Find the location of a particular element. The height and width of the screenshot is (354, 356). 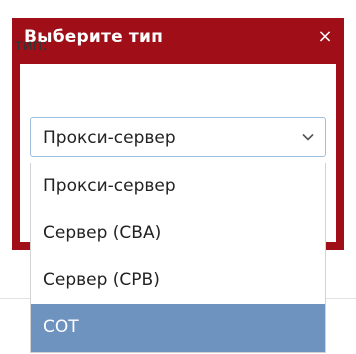

dropdown-option-server-sva: Сервер (СВА) is located at coordinates (178, 233).